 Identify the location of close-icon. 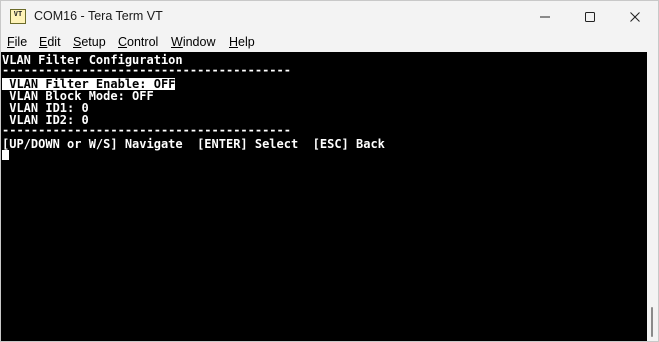
(635, 16).